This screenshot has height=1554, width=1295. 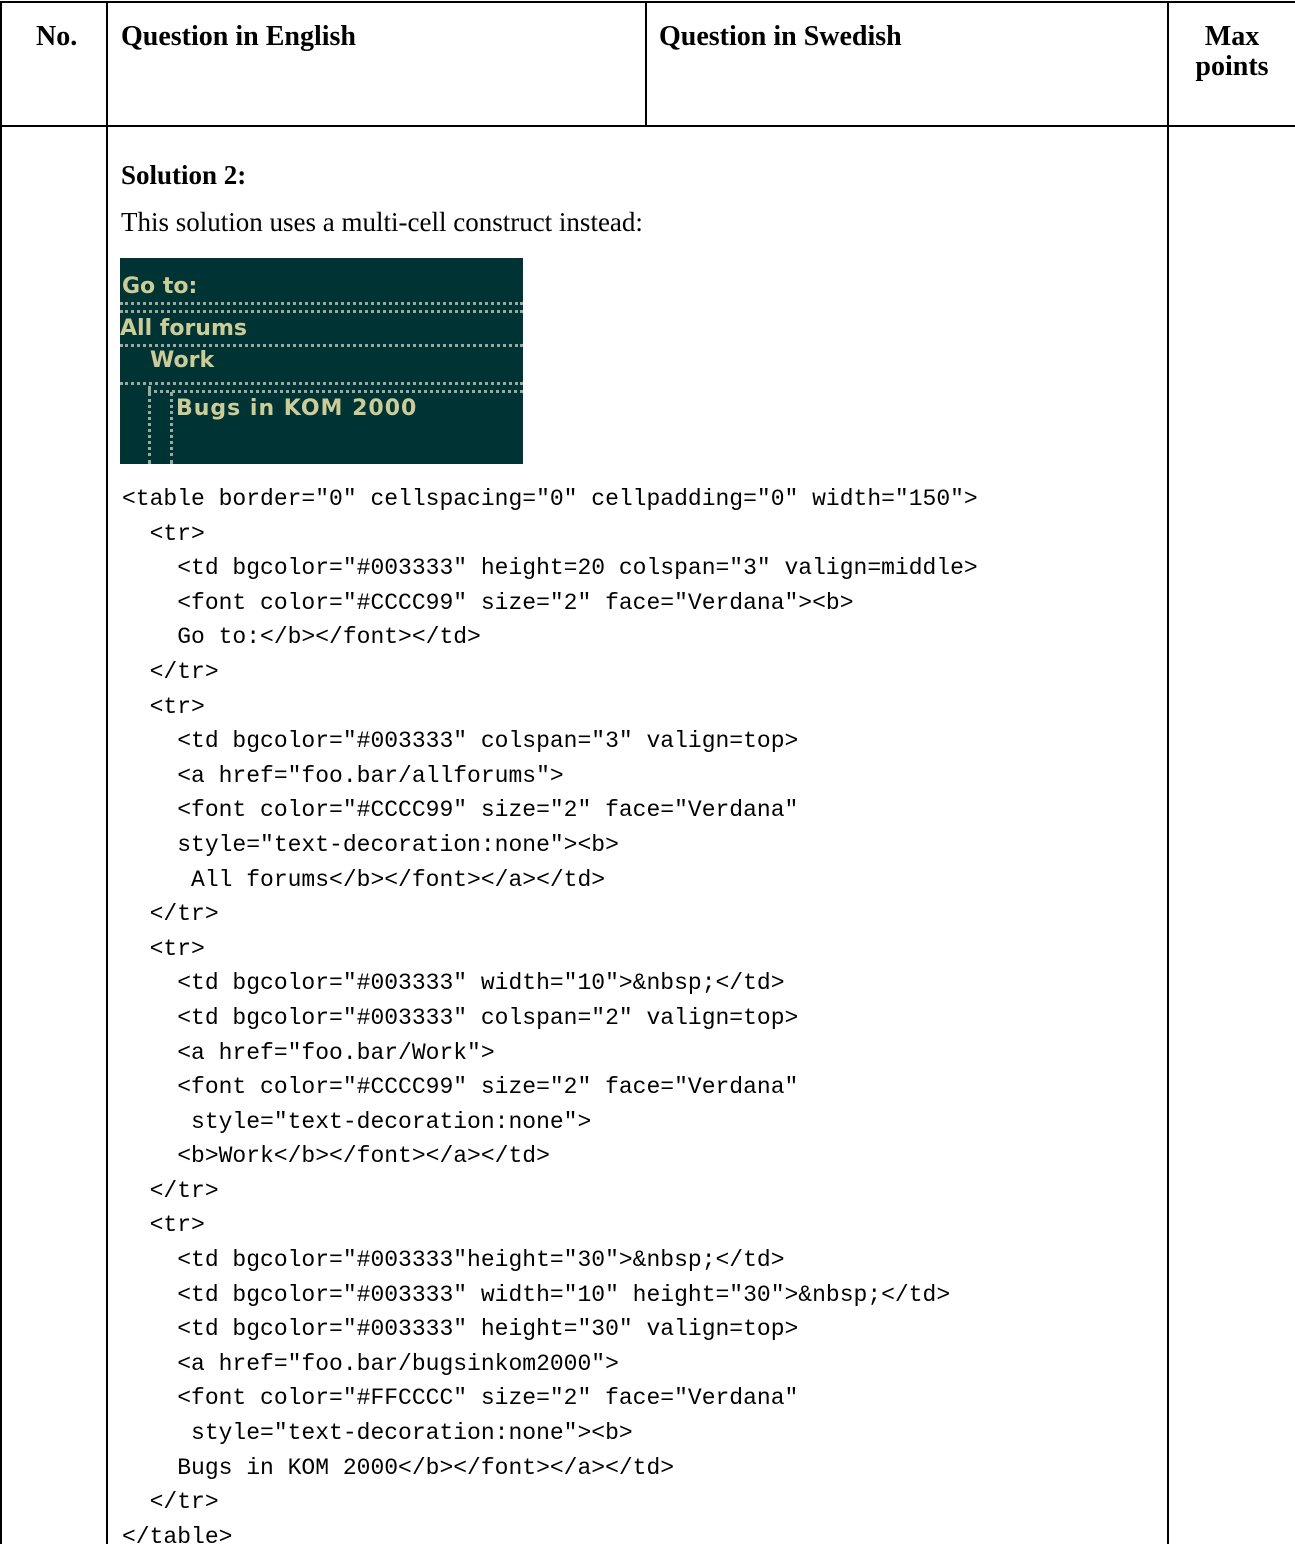 I want to click on table-left-border, so click(x=1, y=772).